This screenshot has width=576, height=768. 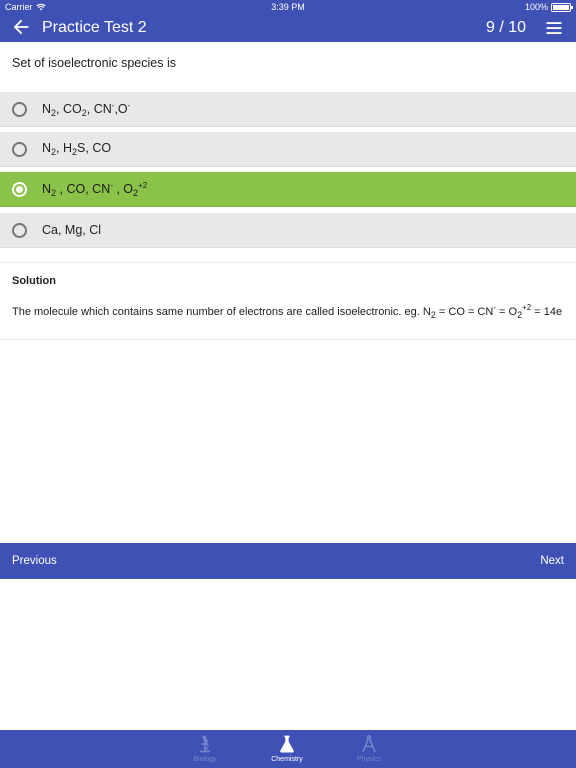 I want to click on tab-chemistry: Chemistry, so click(x=287, y=749).